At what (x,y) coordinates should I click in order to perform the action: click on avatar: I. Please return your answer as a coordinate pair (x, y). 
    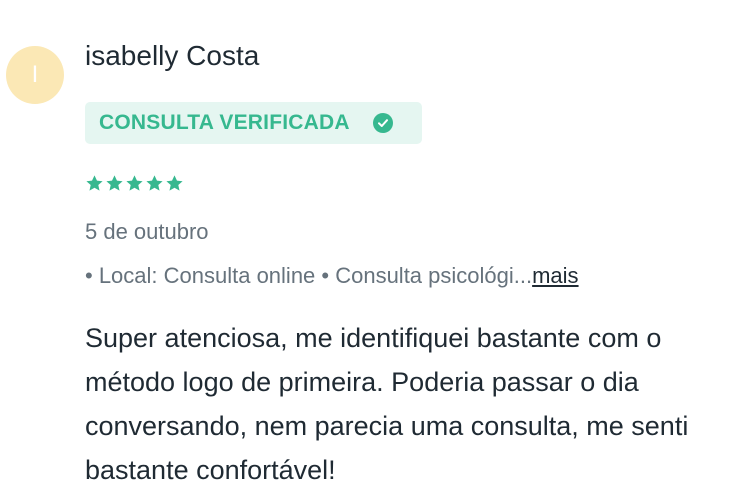
    Looking at the image, I should click on (35, 75).